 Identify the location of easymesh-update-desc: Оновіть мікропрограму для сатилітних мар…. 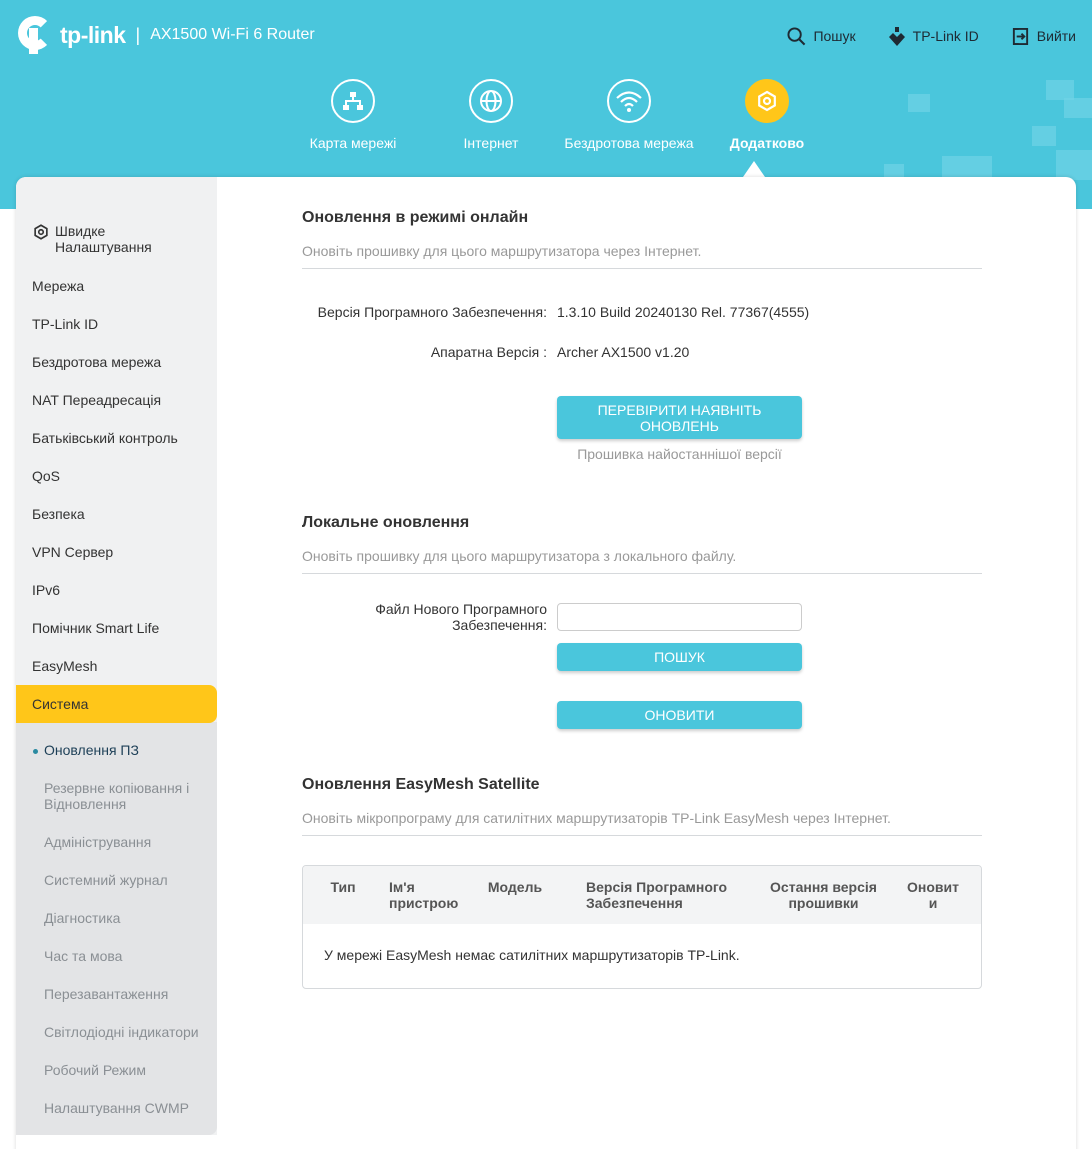
(642, 823).